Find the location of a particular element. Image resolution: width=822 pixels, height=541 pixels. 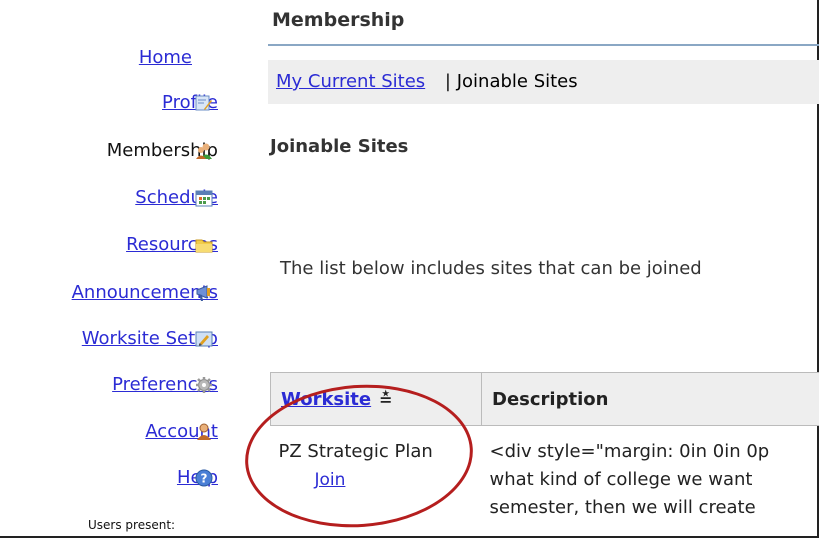

help-icon: ? is located at coordinates (204, 478).